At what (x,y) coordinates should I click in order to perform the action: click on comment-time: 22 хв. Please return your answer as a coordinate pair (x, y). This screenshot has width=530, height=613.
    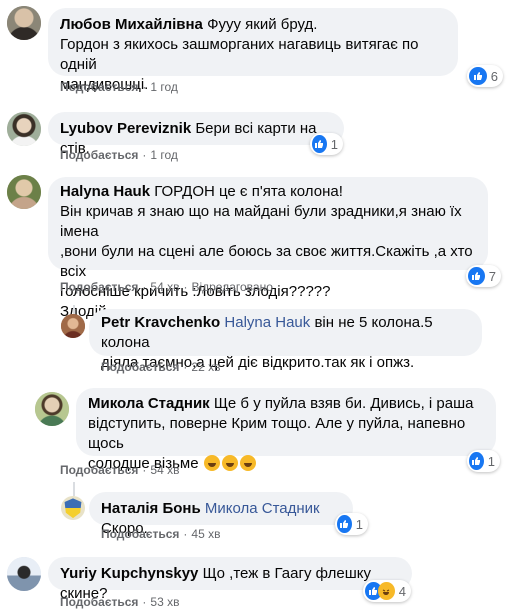
    Looking at the image, I should click on (205, 367).